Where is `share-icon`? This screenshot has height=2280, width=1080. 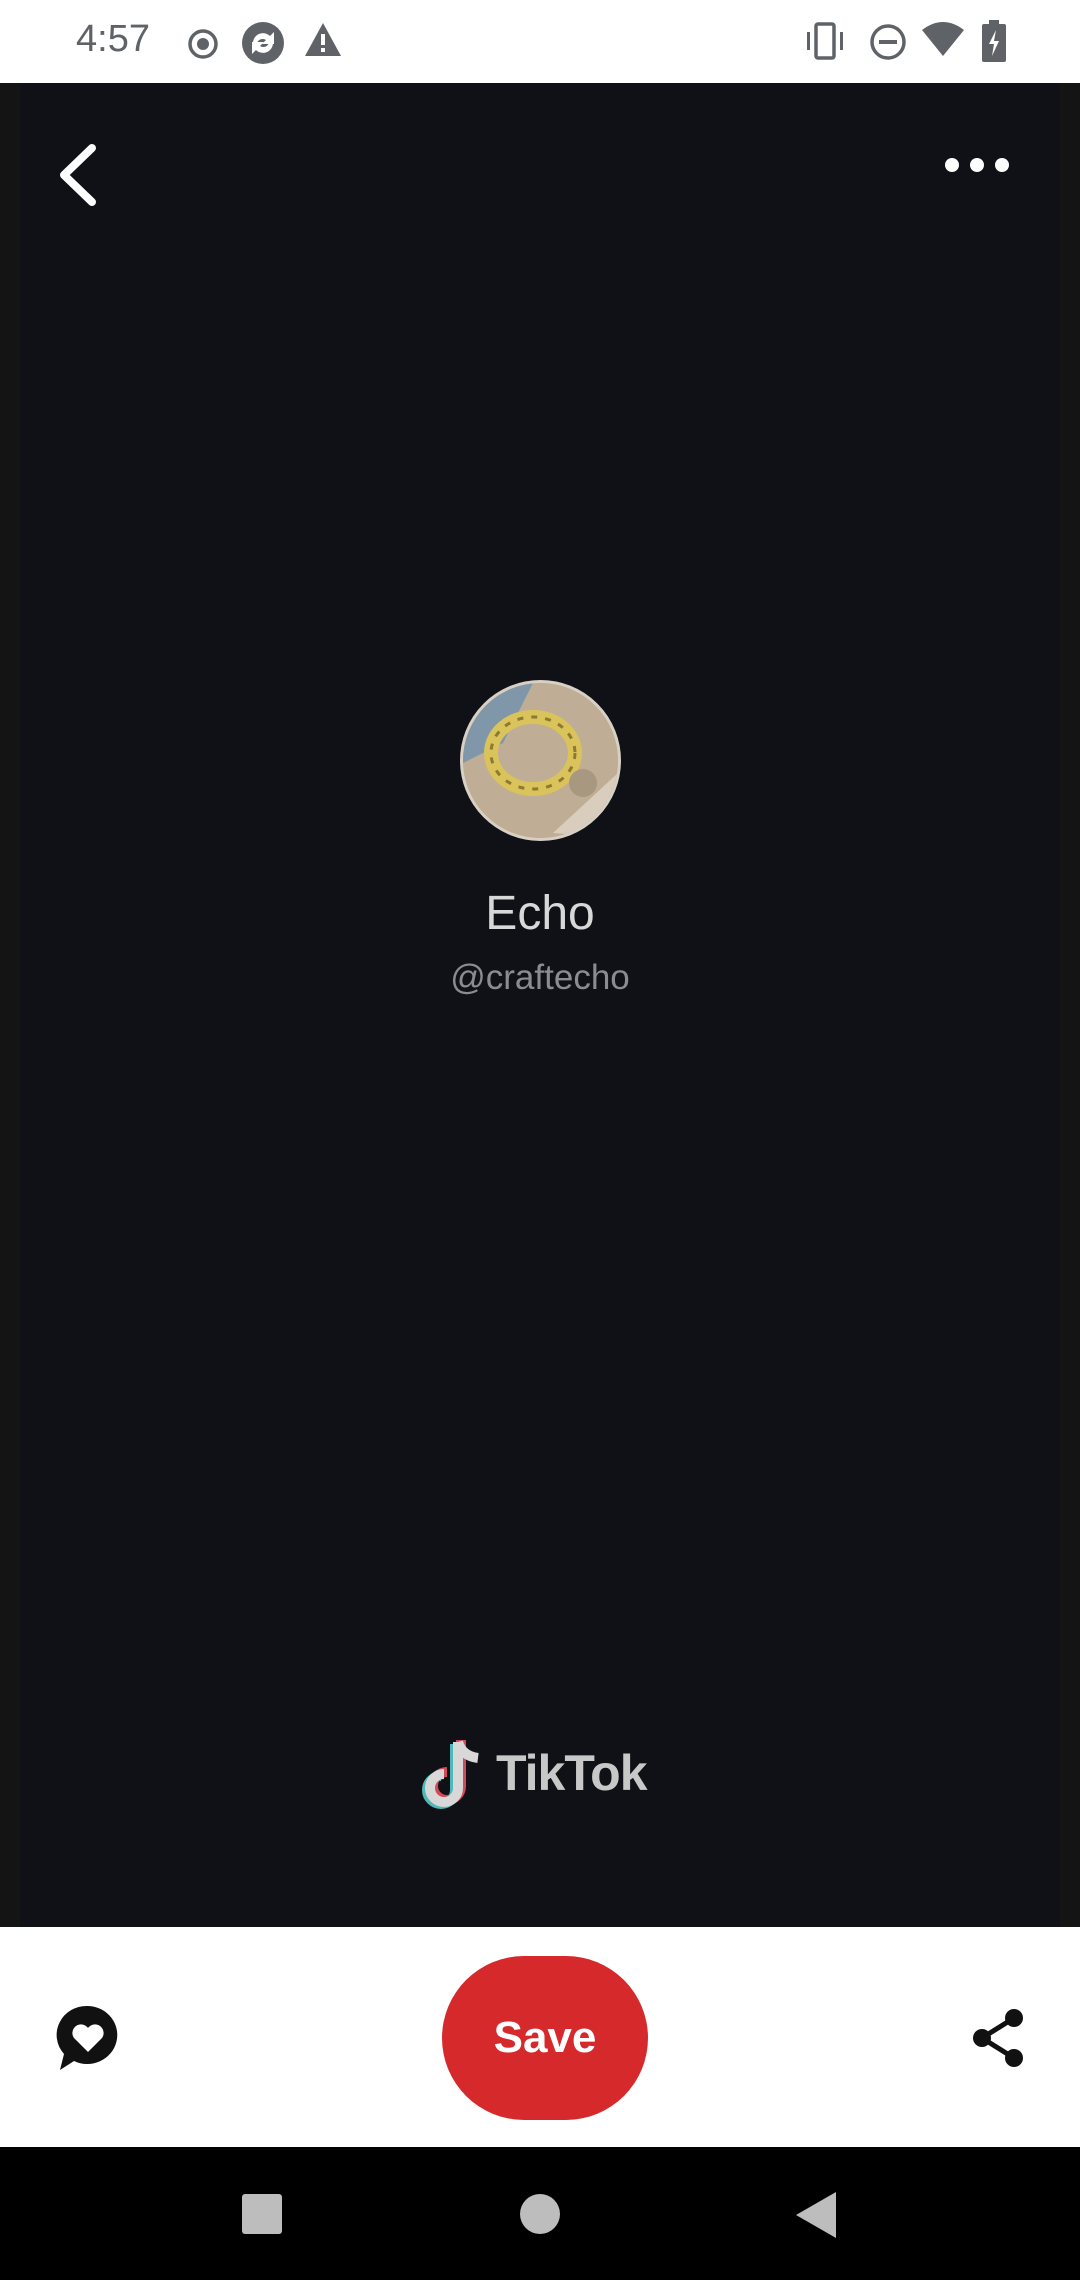 share-icon is located at coordinates (998, 2038).